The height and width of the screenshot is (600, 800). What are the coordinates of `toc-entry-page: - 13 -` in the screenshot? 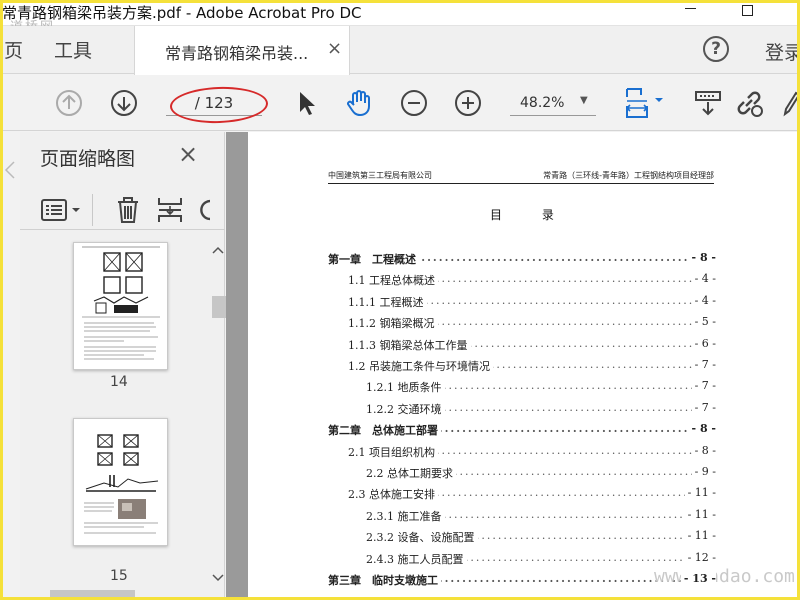 It's located at (698, 578).